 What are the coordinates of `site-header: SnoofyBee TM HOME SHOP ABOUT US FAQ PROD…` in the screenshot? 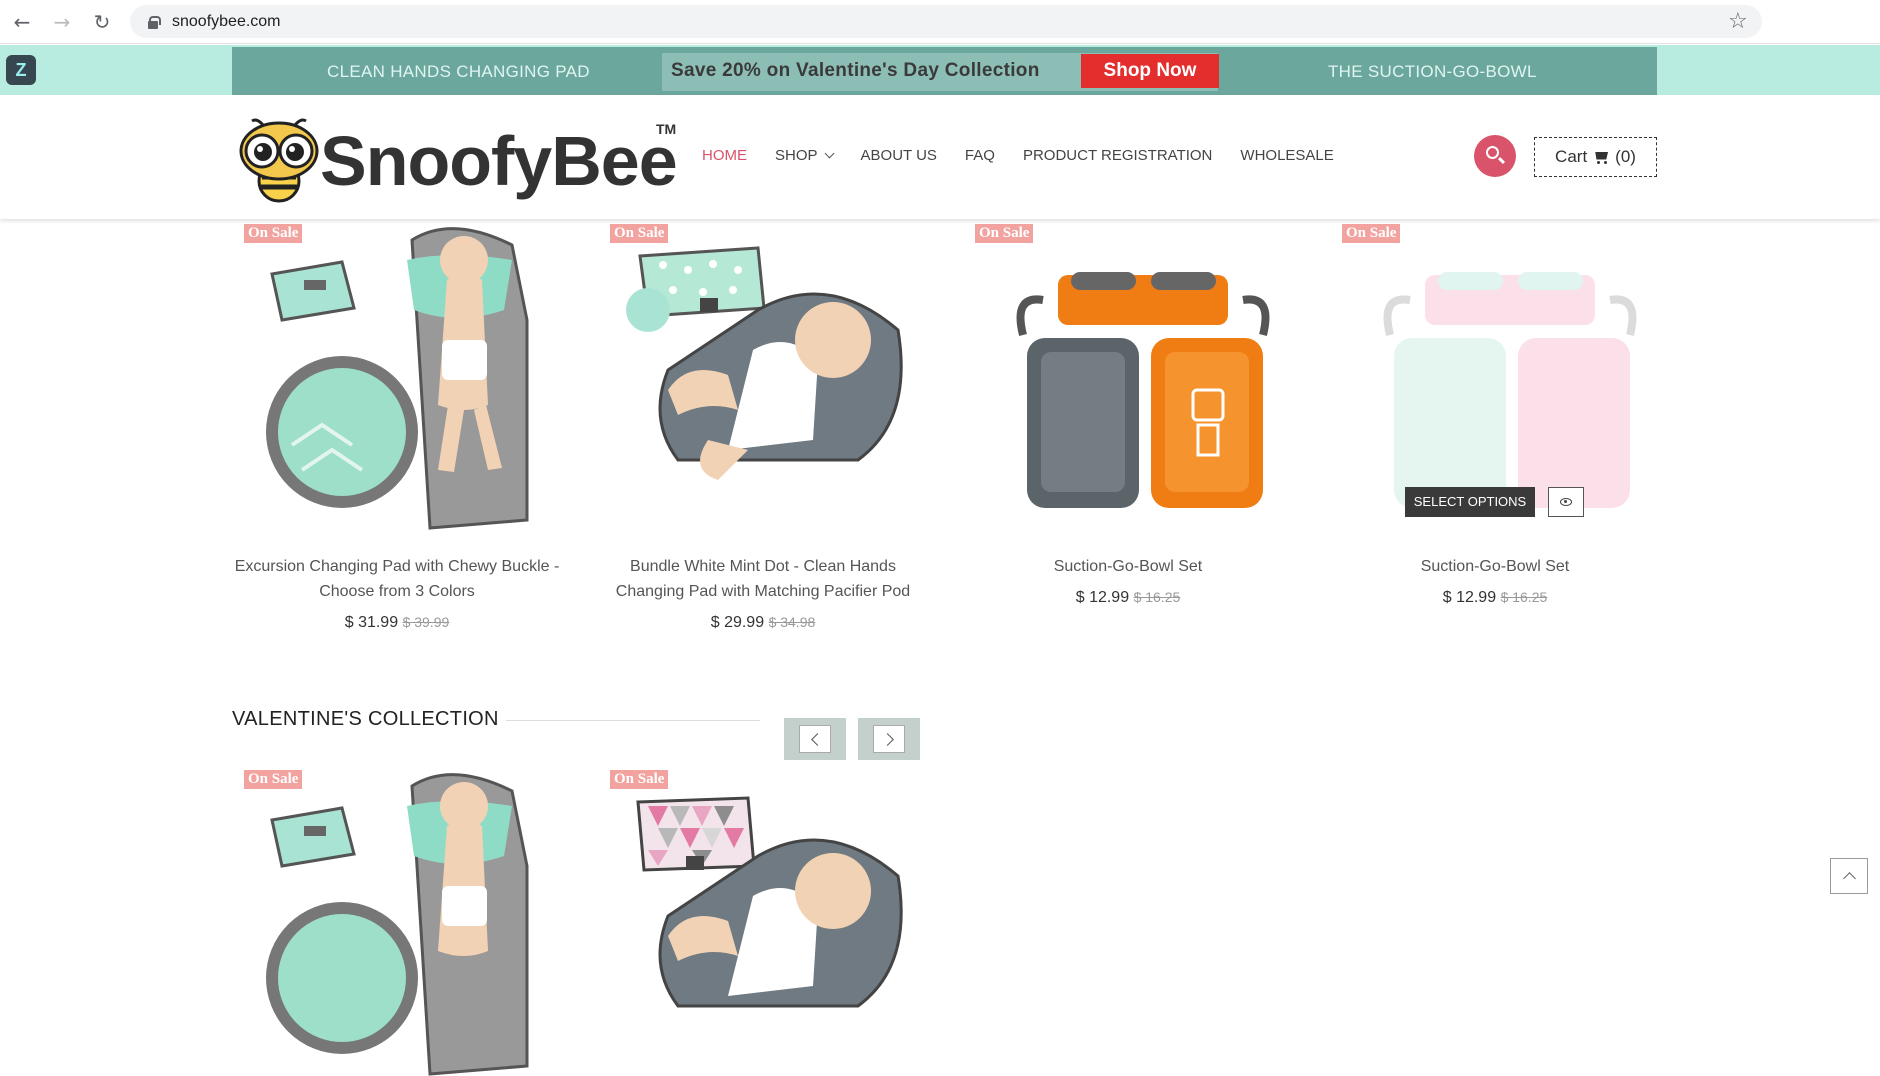 It's located at (940, 157).